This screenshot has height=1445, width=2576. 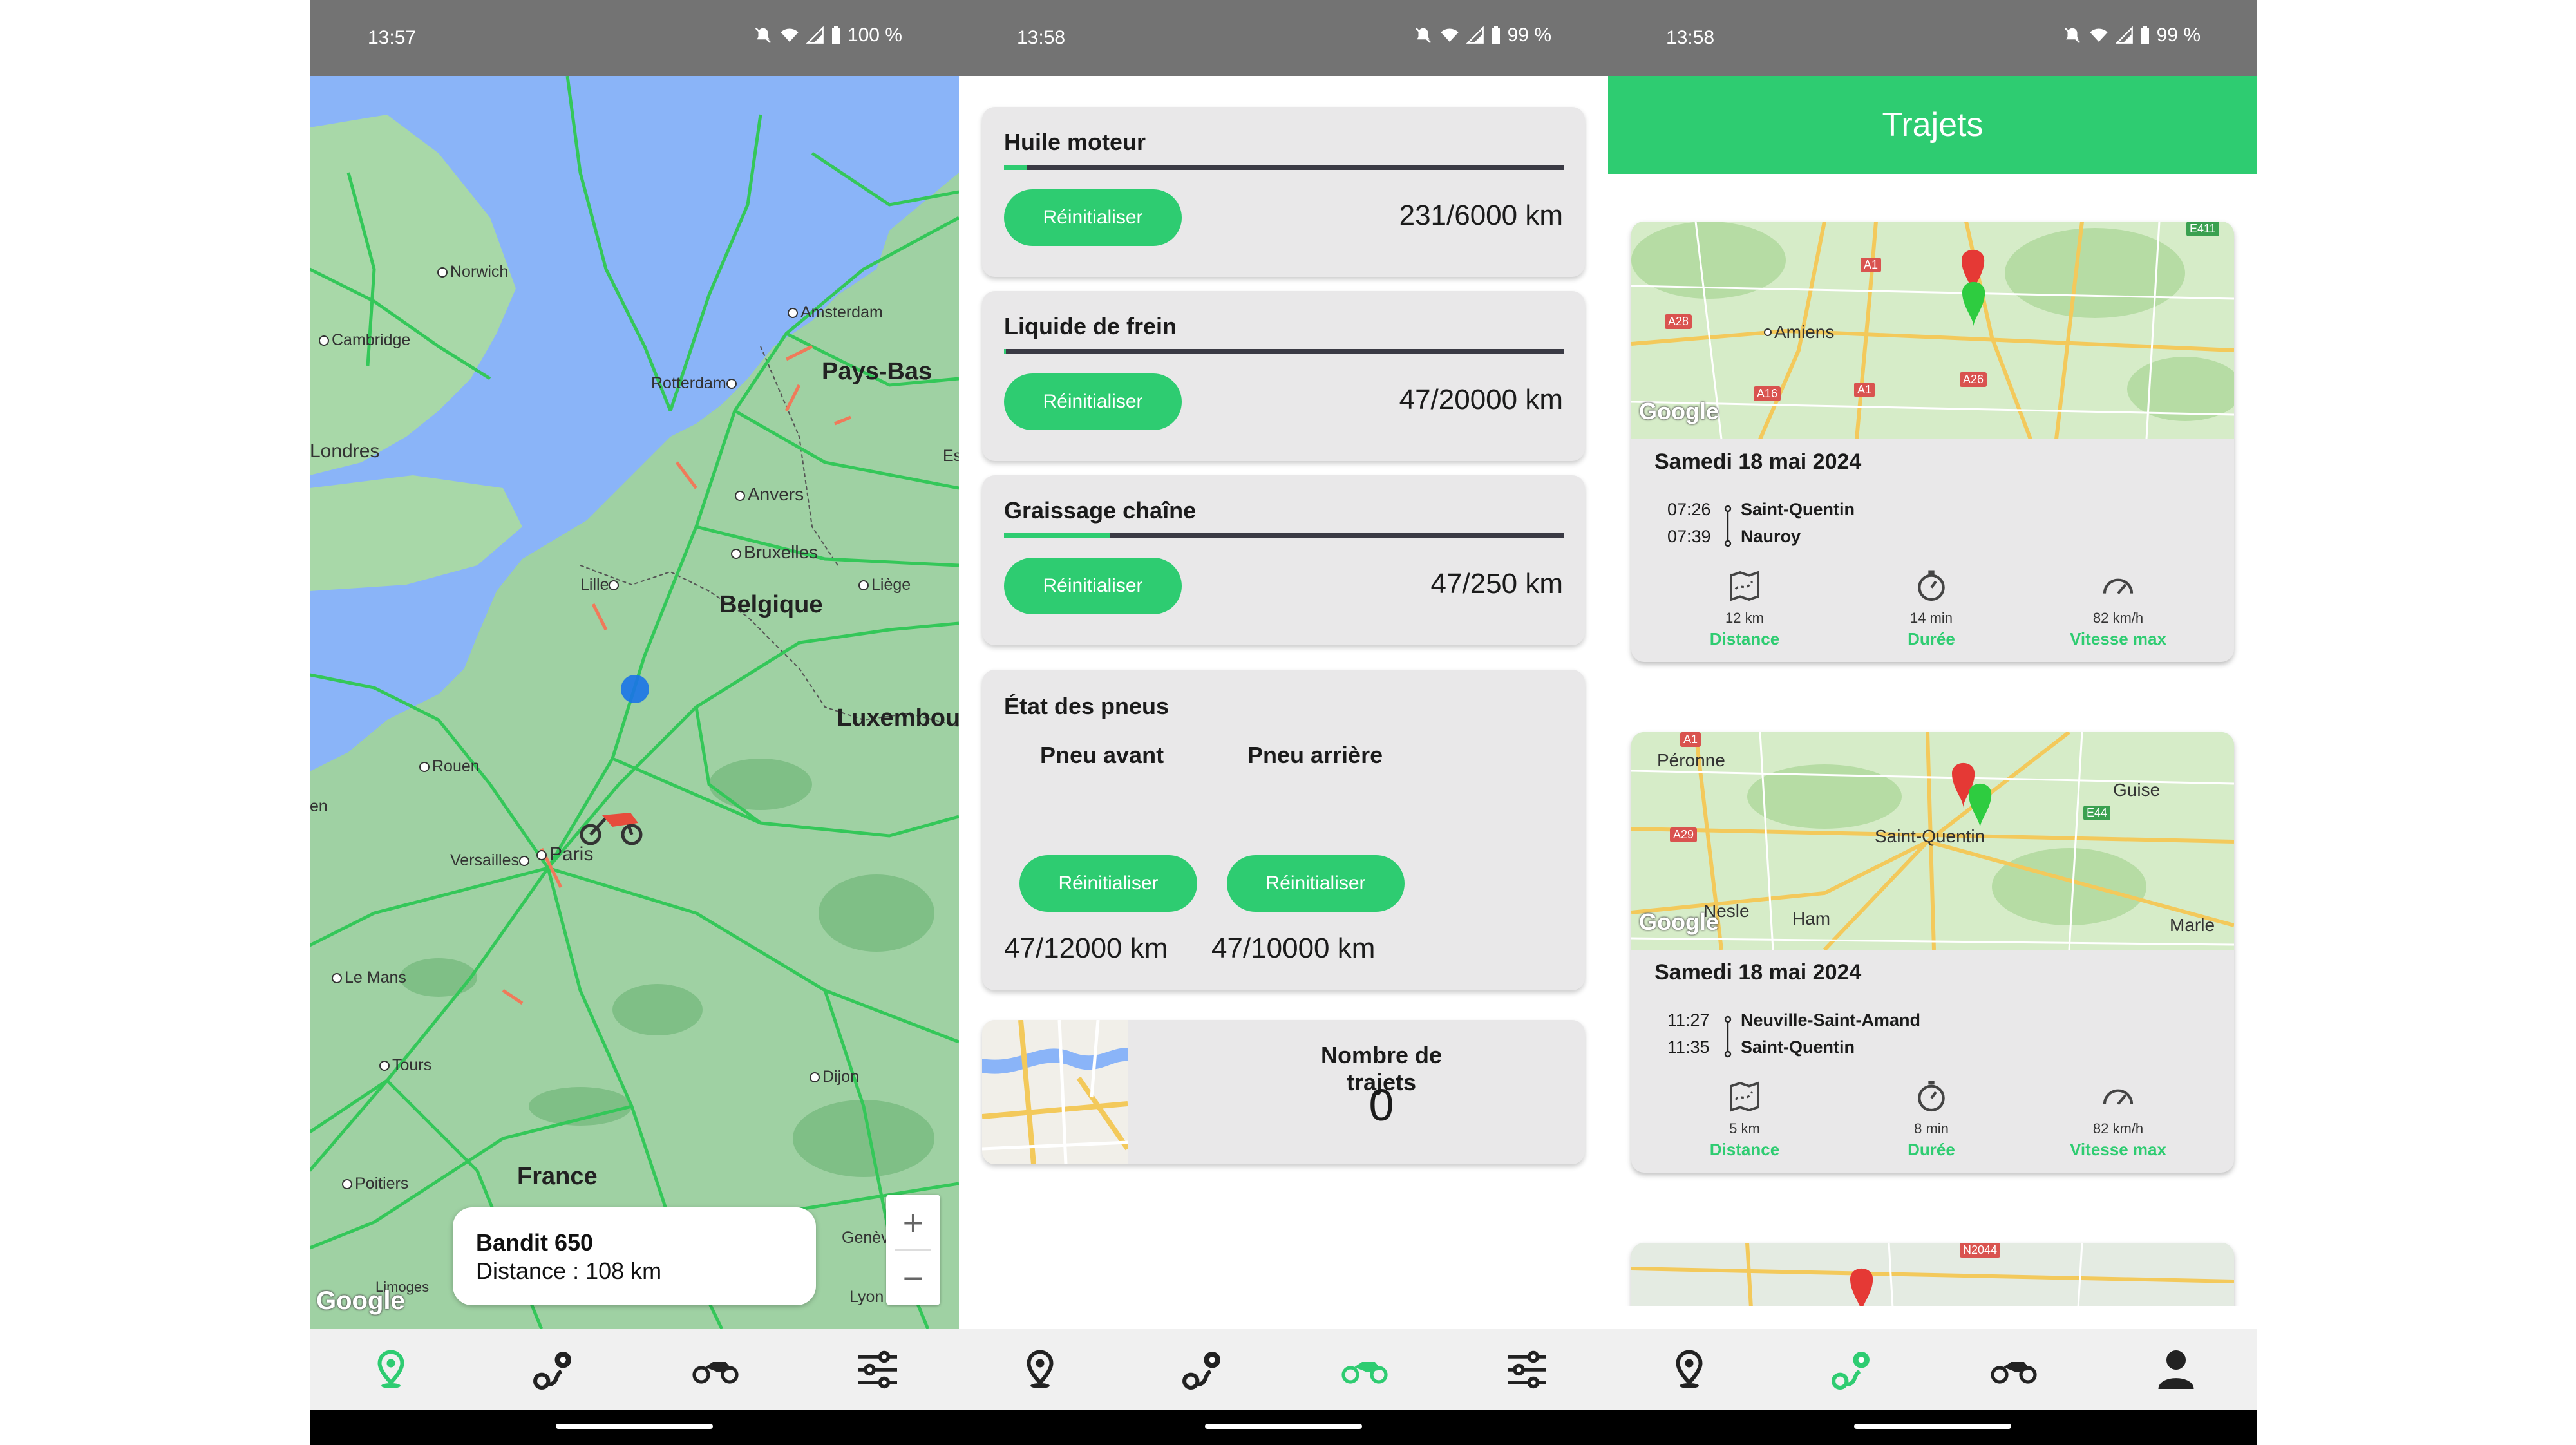 I want to click on trip-end-time: 11:35, so click(x=1688, y=1047).